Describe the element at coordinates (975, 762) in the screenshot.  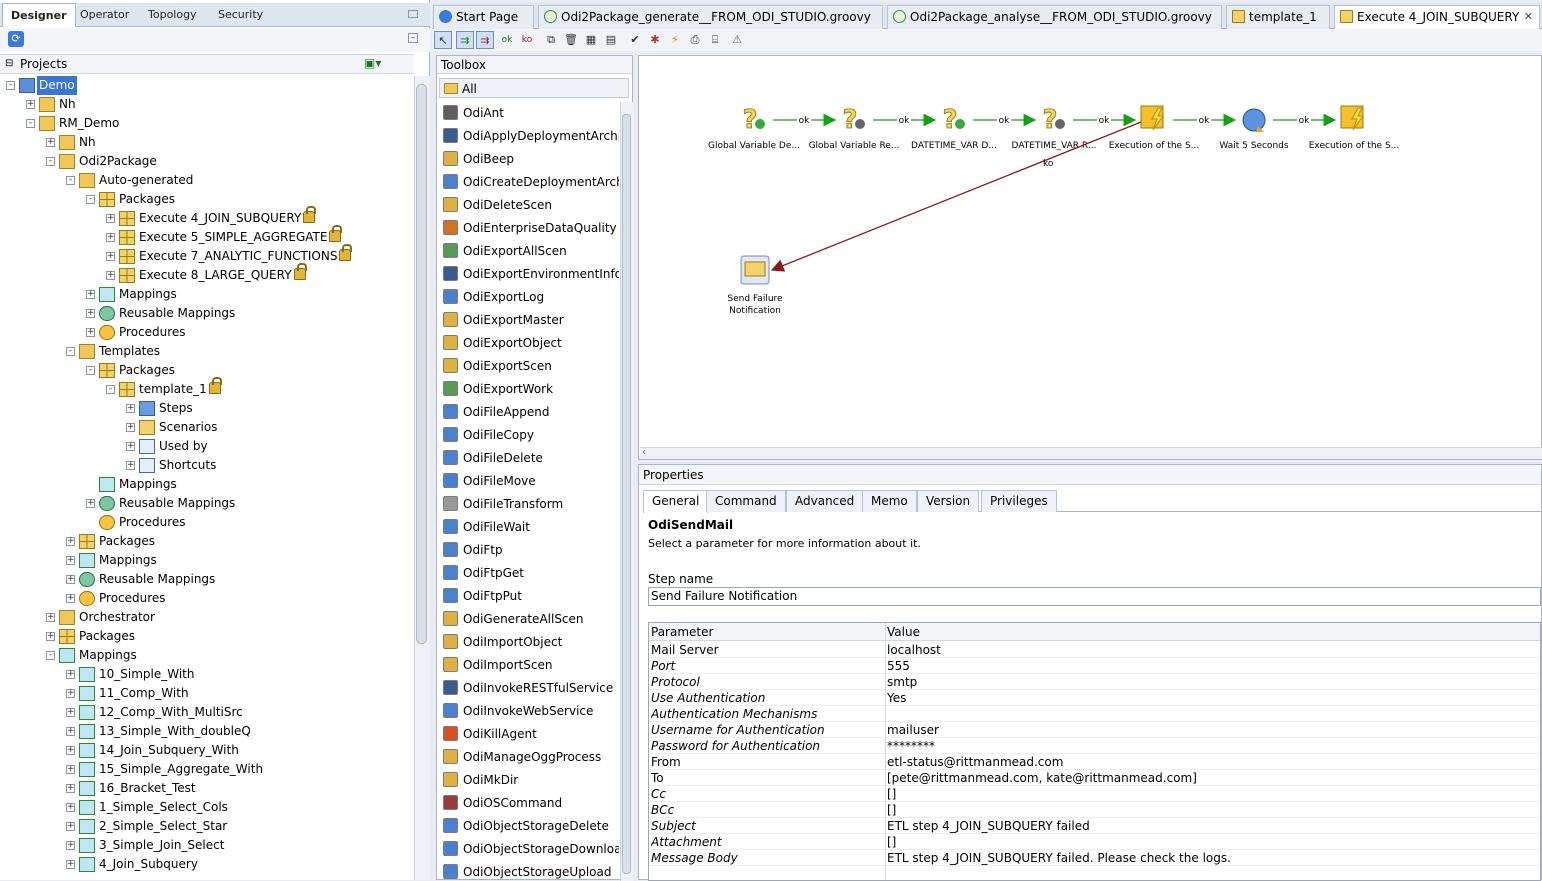
I see `parameter-value: etl-status@rittmanmead.com` at that location.